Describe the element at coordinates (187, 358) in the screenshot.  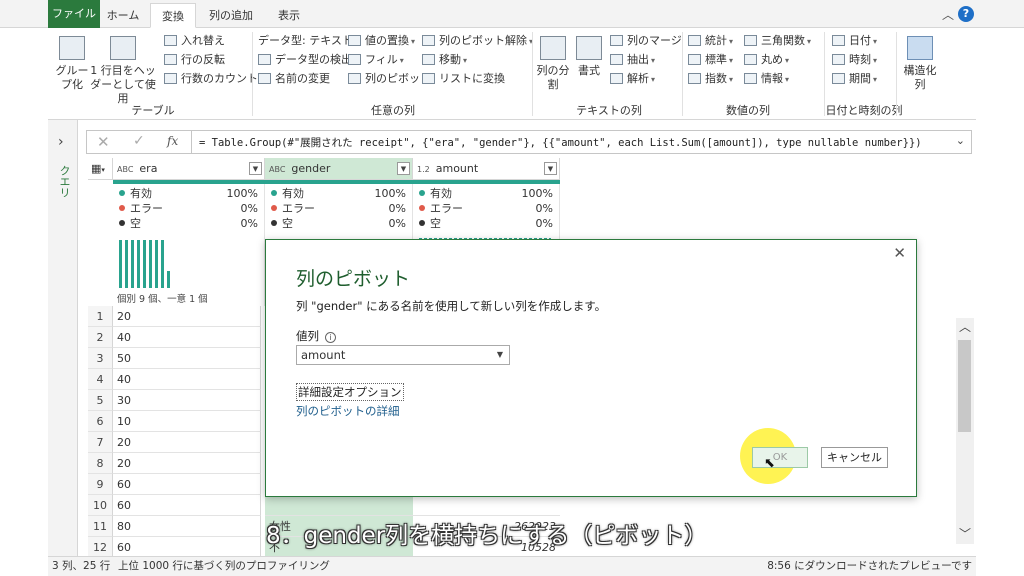
I see `cell-era: 50` at that location.